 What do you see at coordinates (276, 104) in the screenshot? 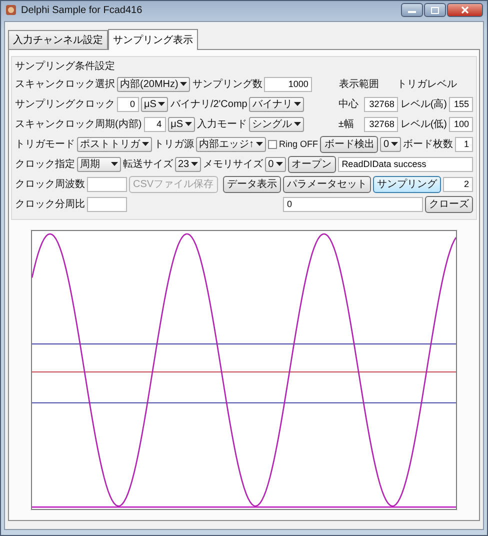
I see `dropdown: バイナリ` at bounding box center [276, 104].